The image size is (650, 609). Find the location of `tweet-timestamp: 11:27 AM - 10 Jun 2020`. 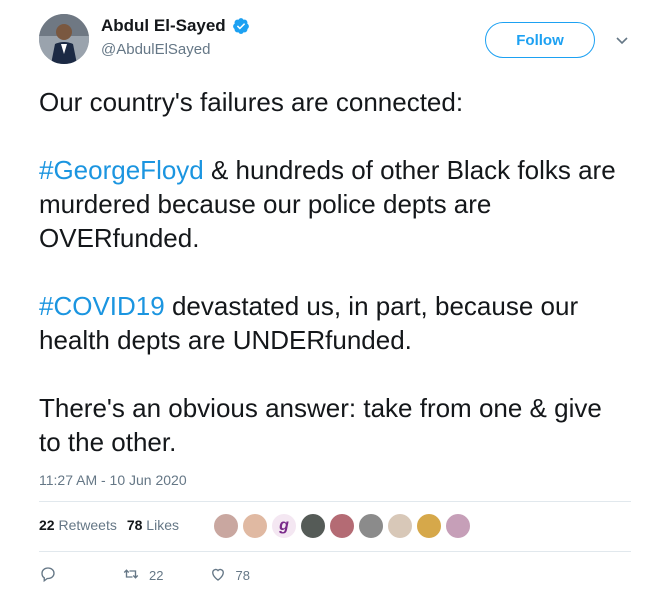

tweet-timestamp: 11:27 AM - 10 Jun 2020 is located at coordinates (113, 480).